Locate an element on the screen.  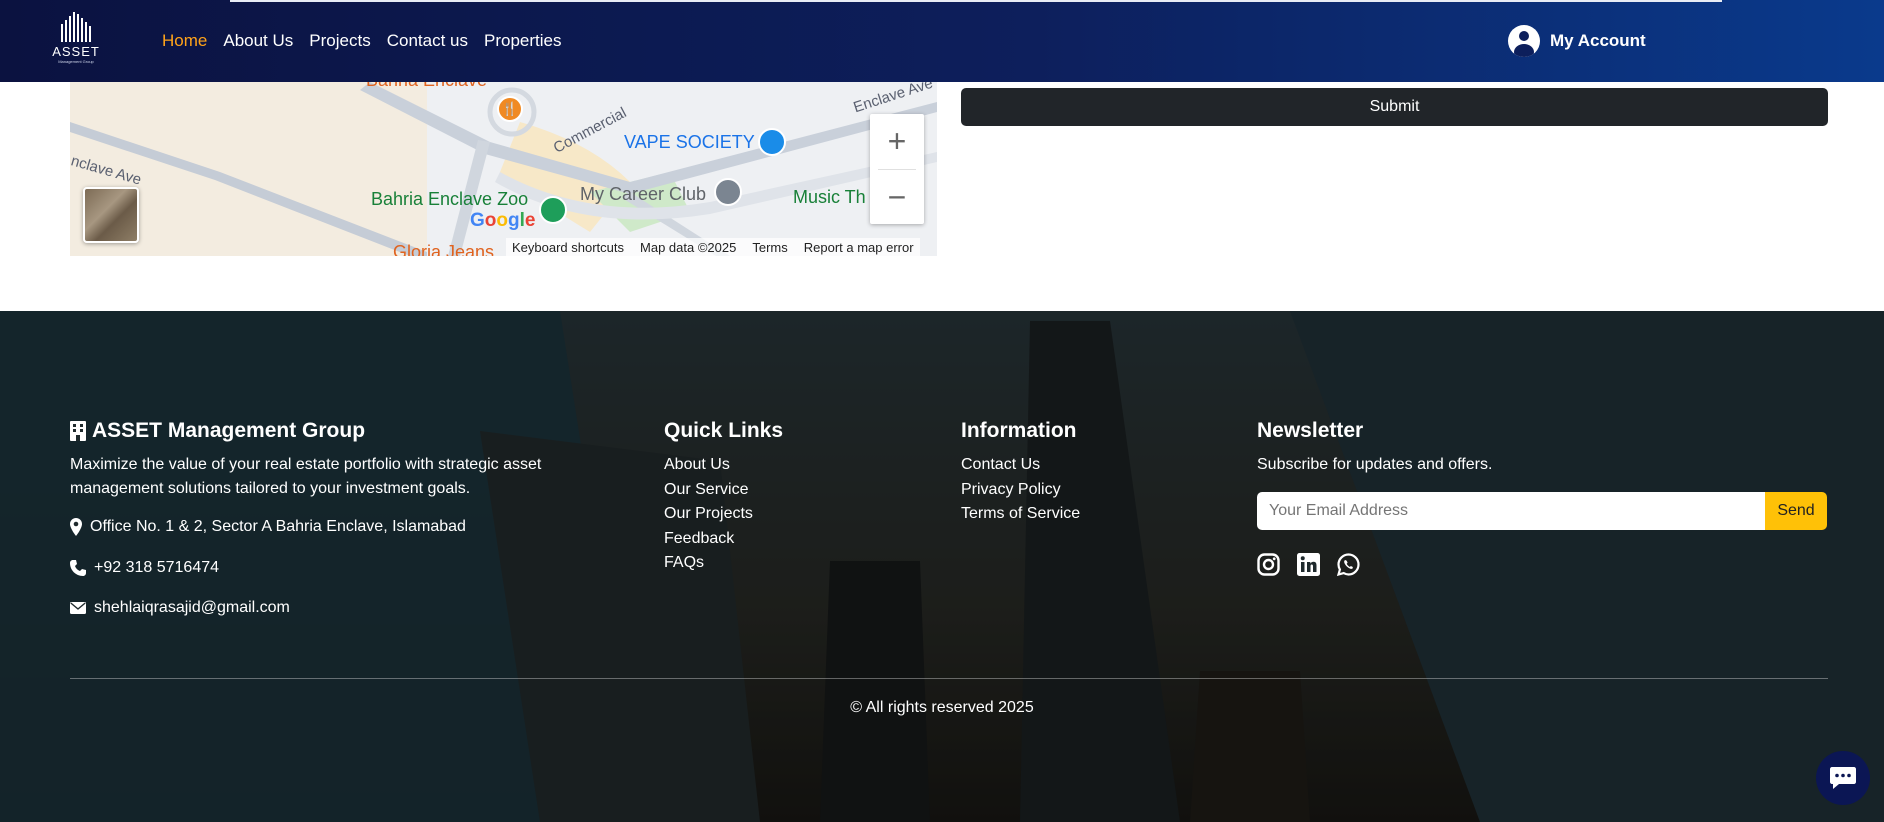
footer-link-about-us: About Us is located at coordinates (723, 465).